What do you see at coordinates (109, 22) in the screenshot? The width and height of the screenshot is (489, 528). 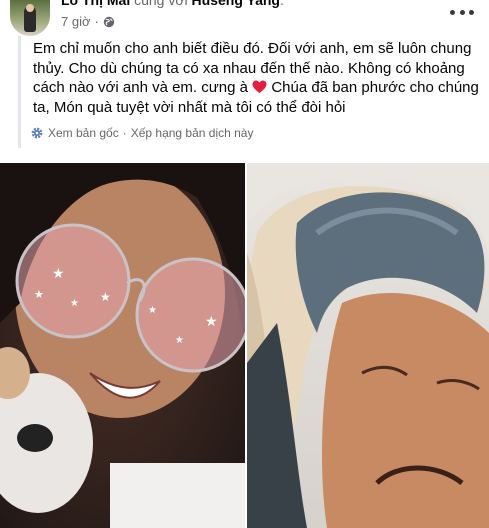 I see `globe-icon` at bounding box center [109, 22].